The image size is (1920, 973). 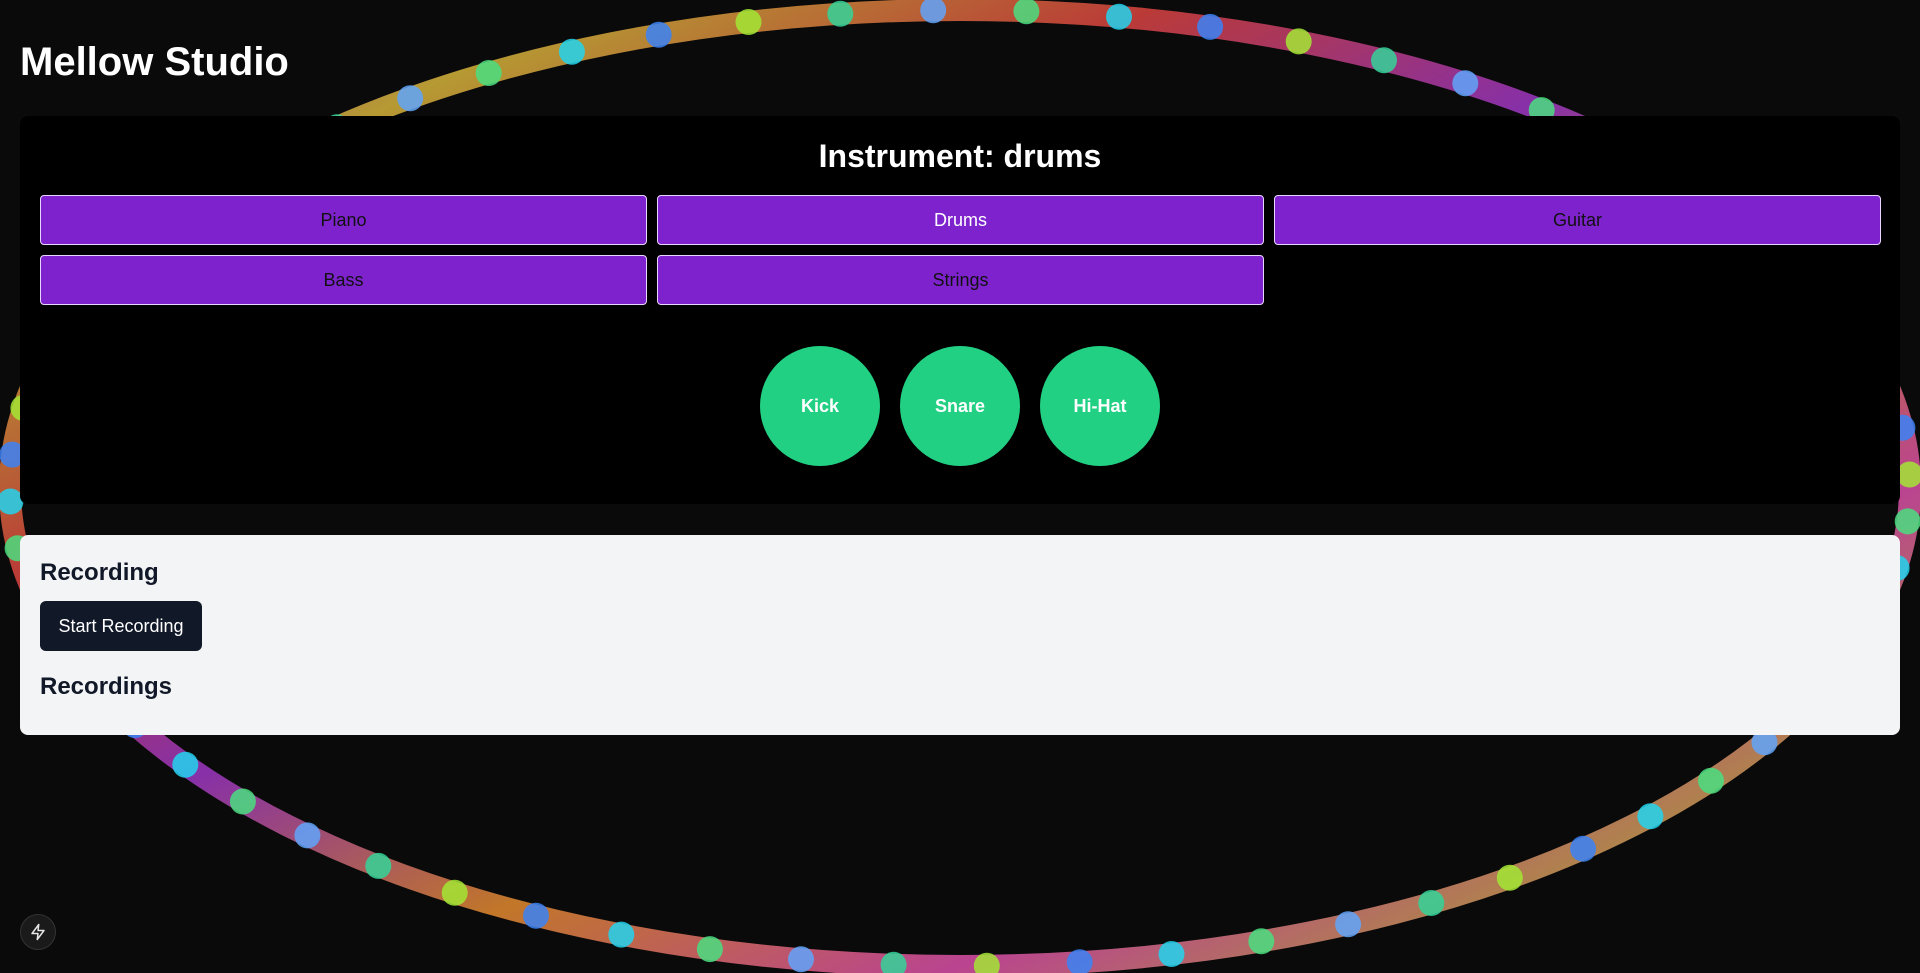 I want to click on dev-tools-button, so click(x=38, y=932).